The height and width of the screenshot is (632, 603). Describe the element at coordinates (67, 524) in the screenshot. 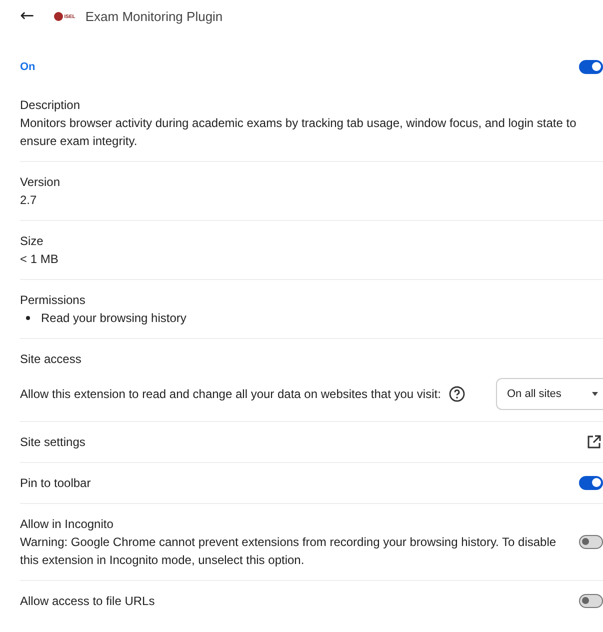

I see `row-label: Allow in Incognito` at that location.